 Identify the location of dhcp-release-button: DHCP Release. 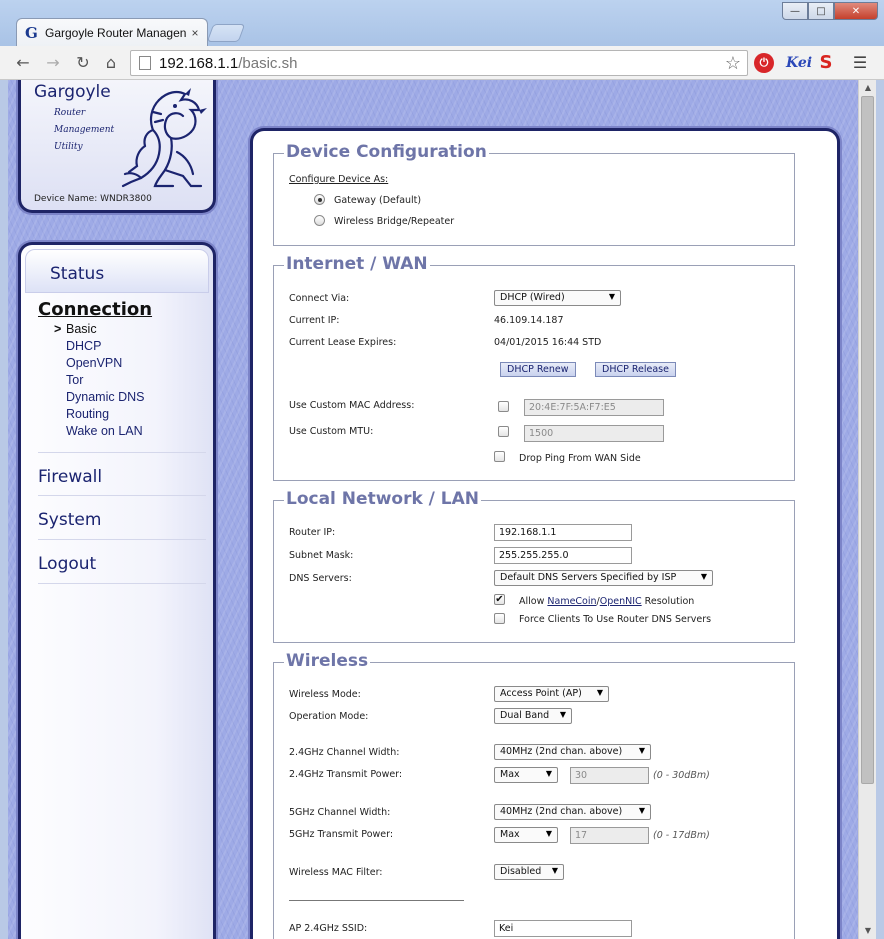
(635, 369).